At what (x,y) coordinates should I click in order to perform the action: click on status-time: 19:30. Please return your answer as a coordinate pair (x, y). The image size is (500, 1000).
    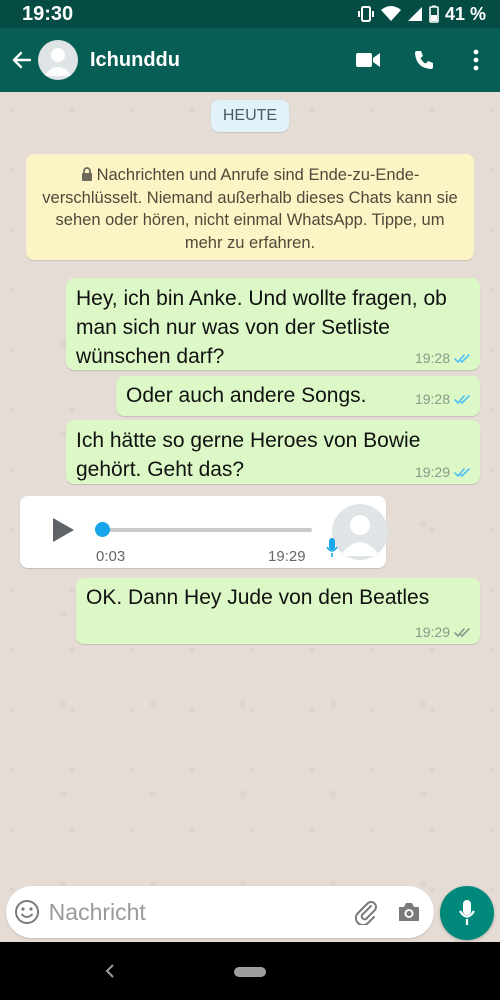
    Looking at the image, I should click on (48, 13).